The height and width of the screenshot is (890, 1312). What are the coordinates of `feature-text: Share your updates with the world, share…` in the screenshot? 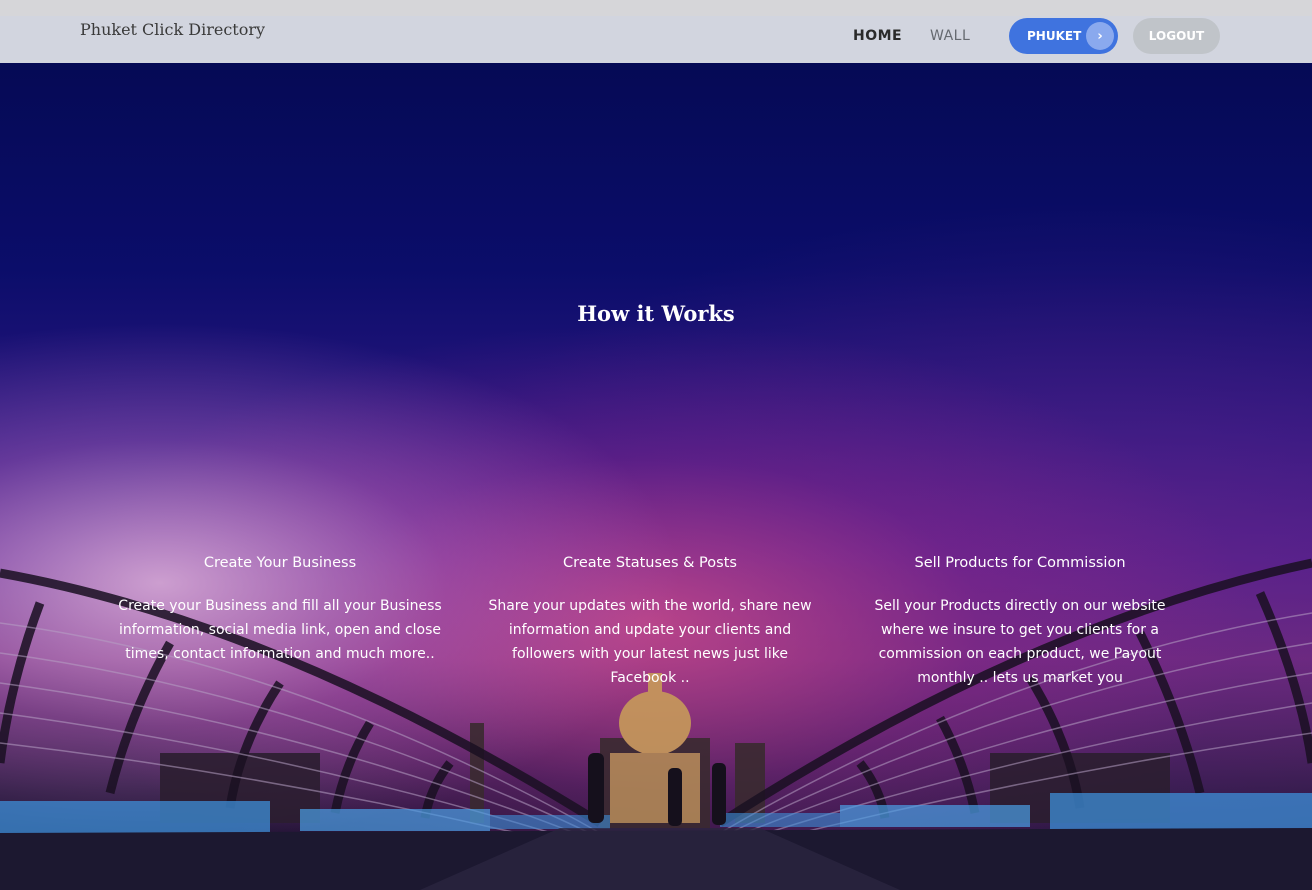 It's located at (650, 642).